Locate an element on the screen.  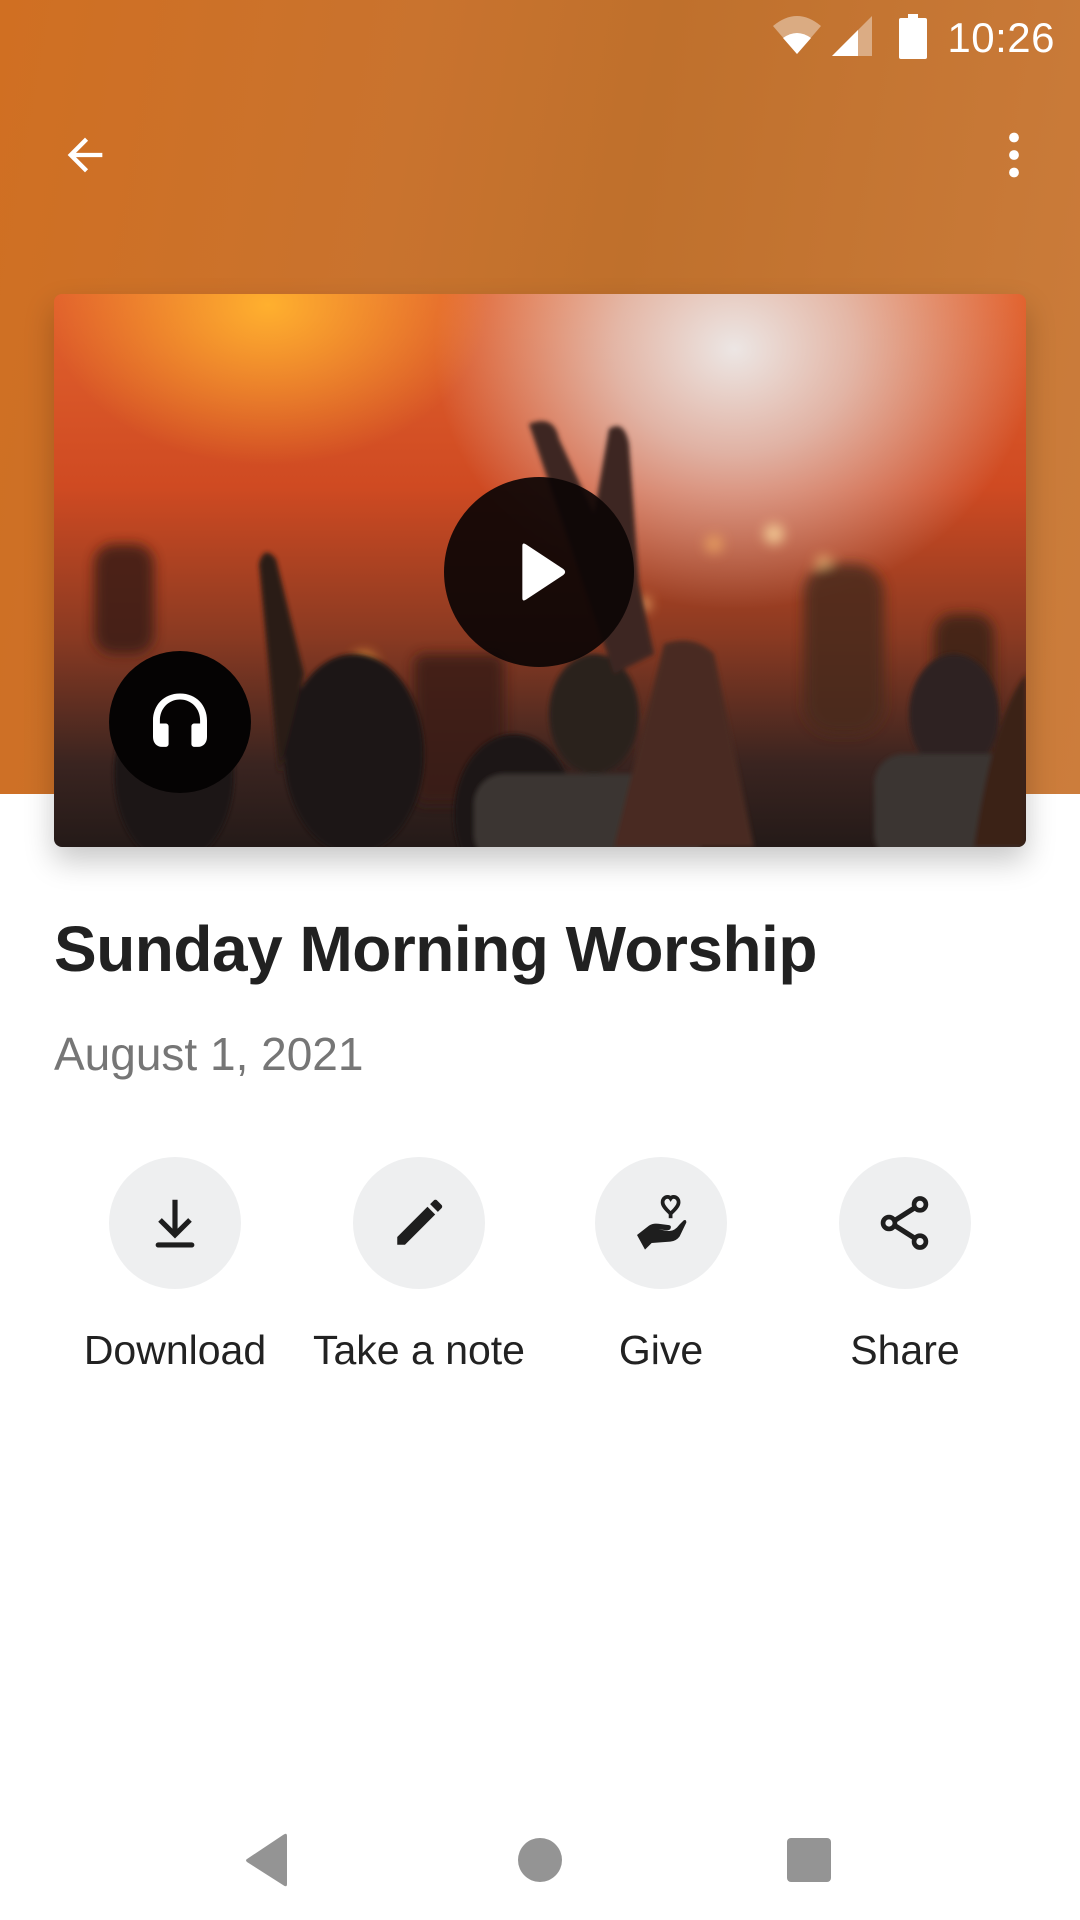
nav-back-icon is located at coordinates (266, 1860).